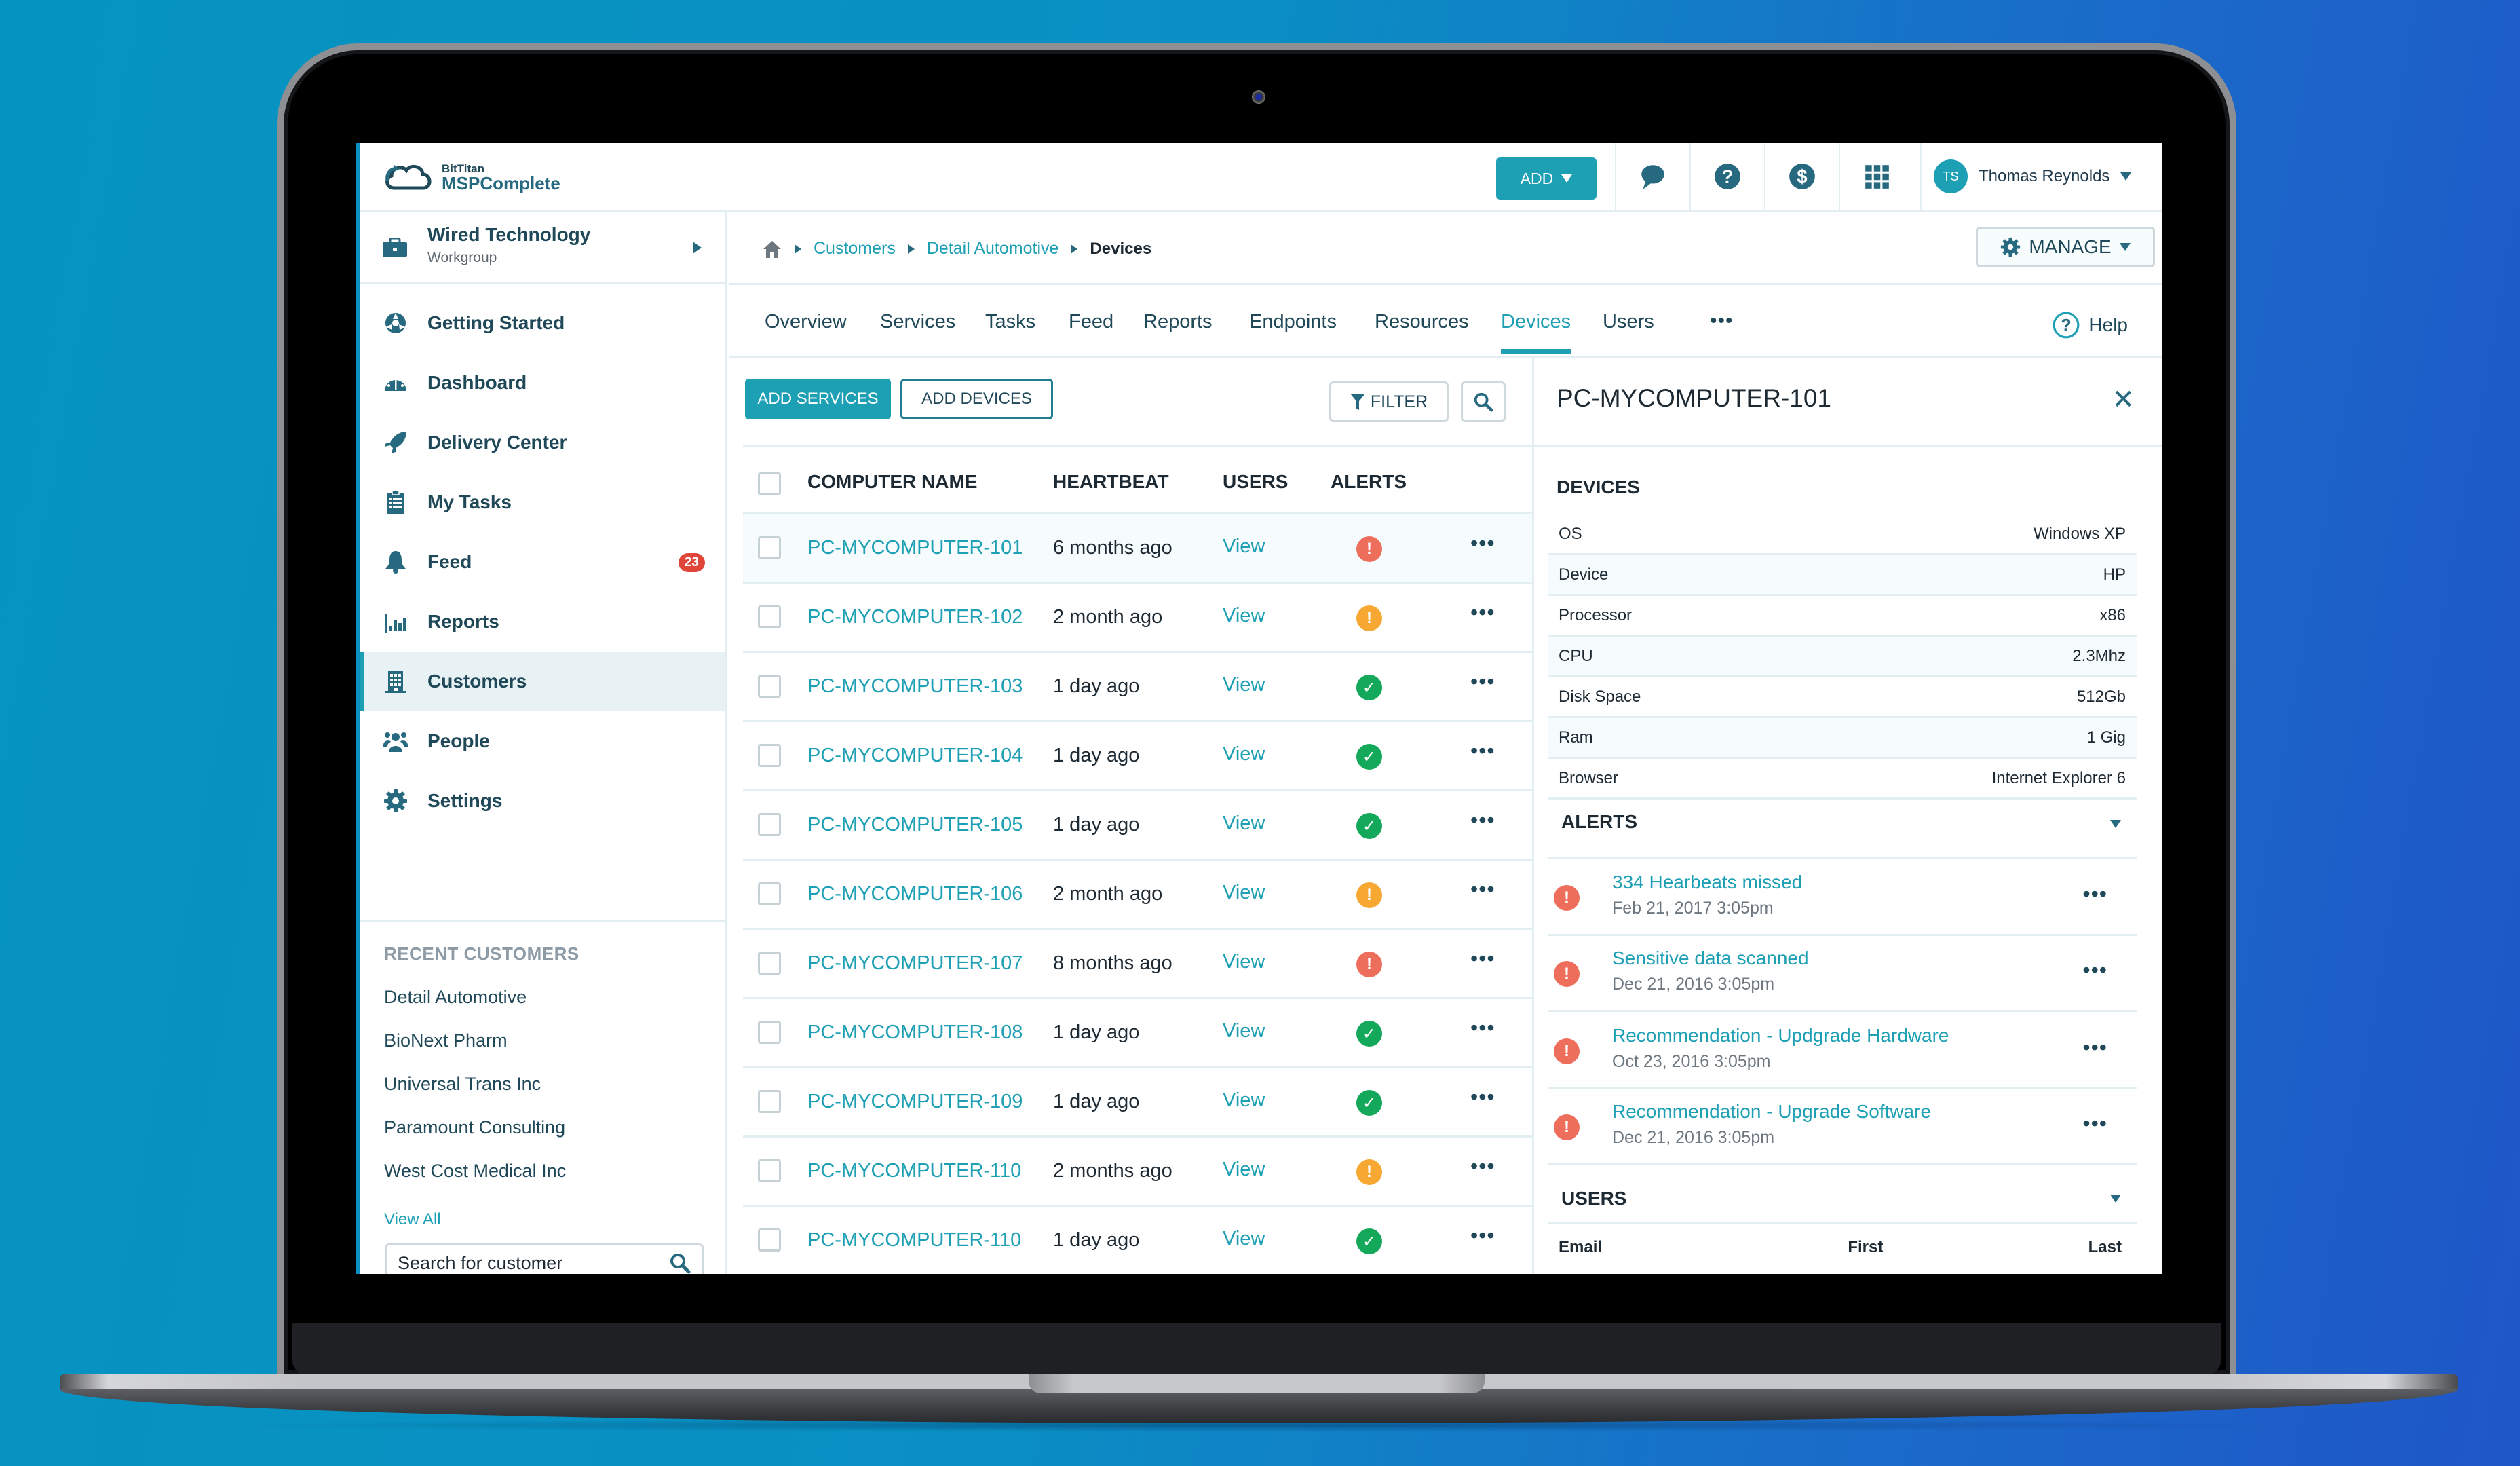 The width and height of the screenshot is (2520, 1466). Describe the element at coordinates (1137, 616) in the screenshot. I see `table-row: PC-MYCOMPUTER-102 2 month ago View! •••` at that location.